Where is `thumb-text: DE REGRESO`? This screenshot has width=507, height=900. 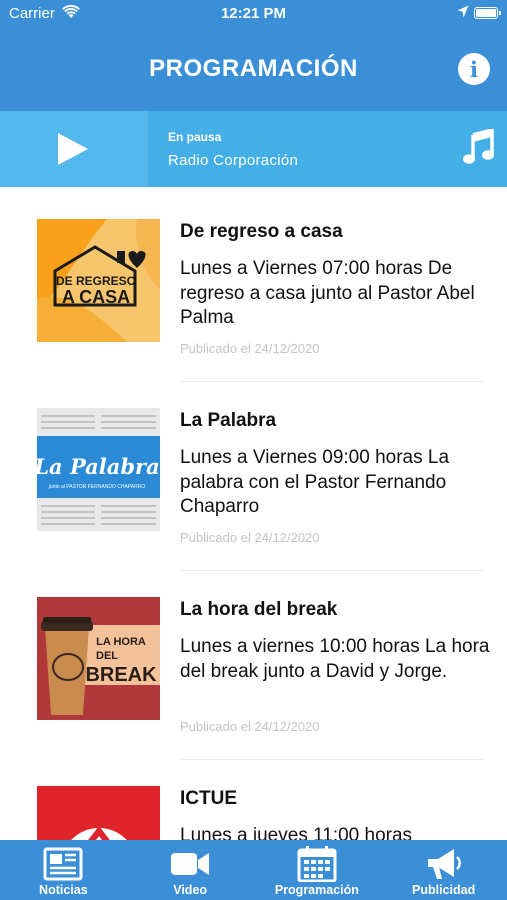
thumb-text: DE REGRESO is located at coordinates (96, 281).